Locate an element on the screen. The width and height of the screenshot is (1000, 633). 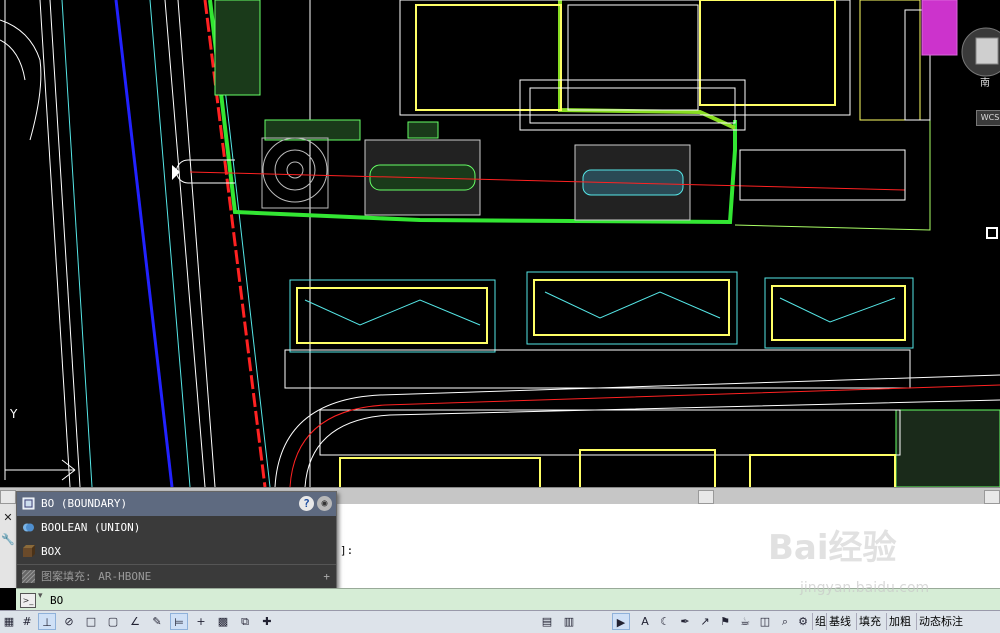
gear-icon: ⚙ is located at coordinates (803, 621).